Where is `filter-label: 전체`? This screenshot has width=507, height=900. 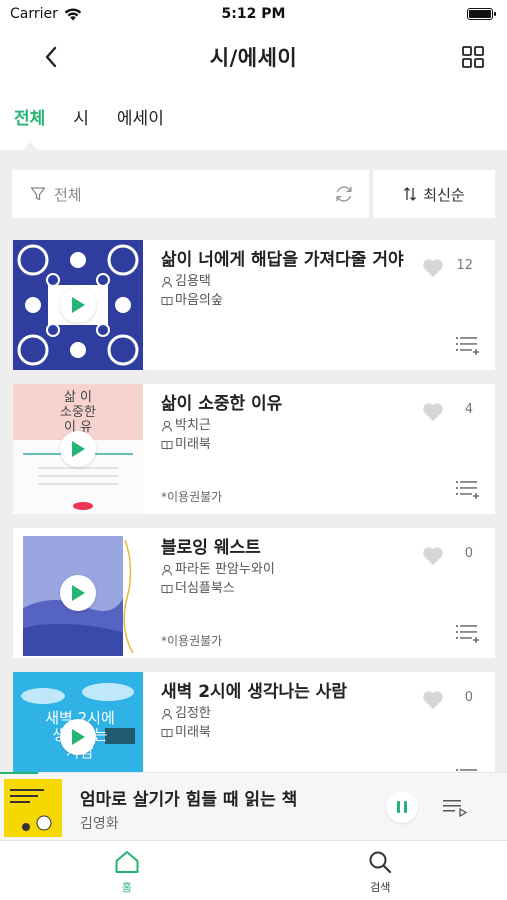 filter-label: 전체 is located at coordinates (68, 194).